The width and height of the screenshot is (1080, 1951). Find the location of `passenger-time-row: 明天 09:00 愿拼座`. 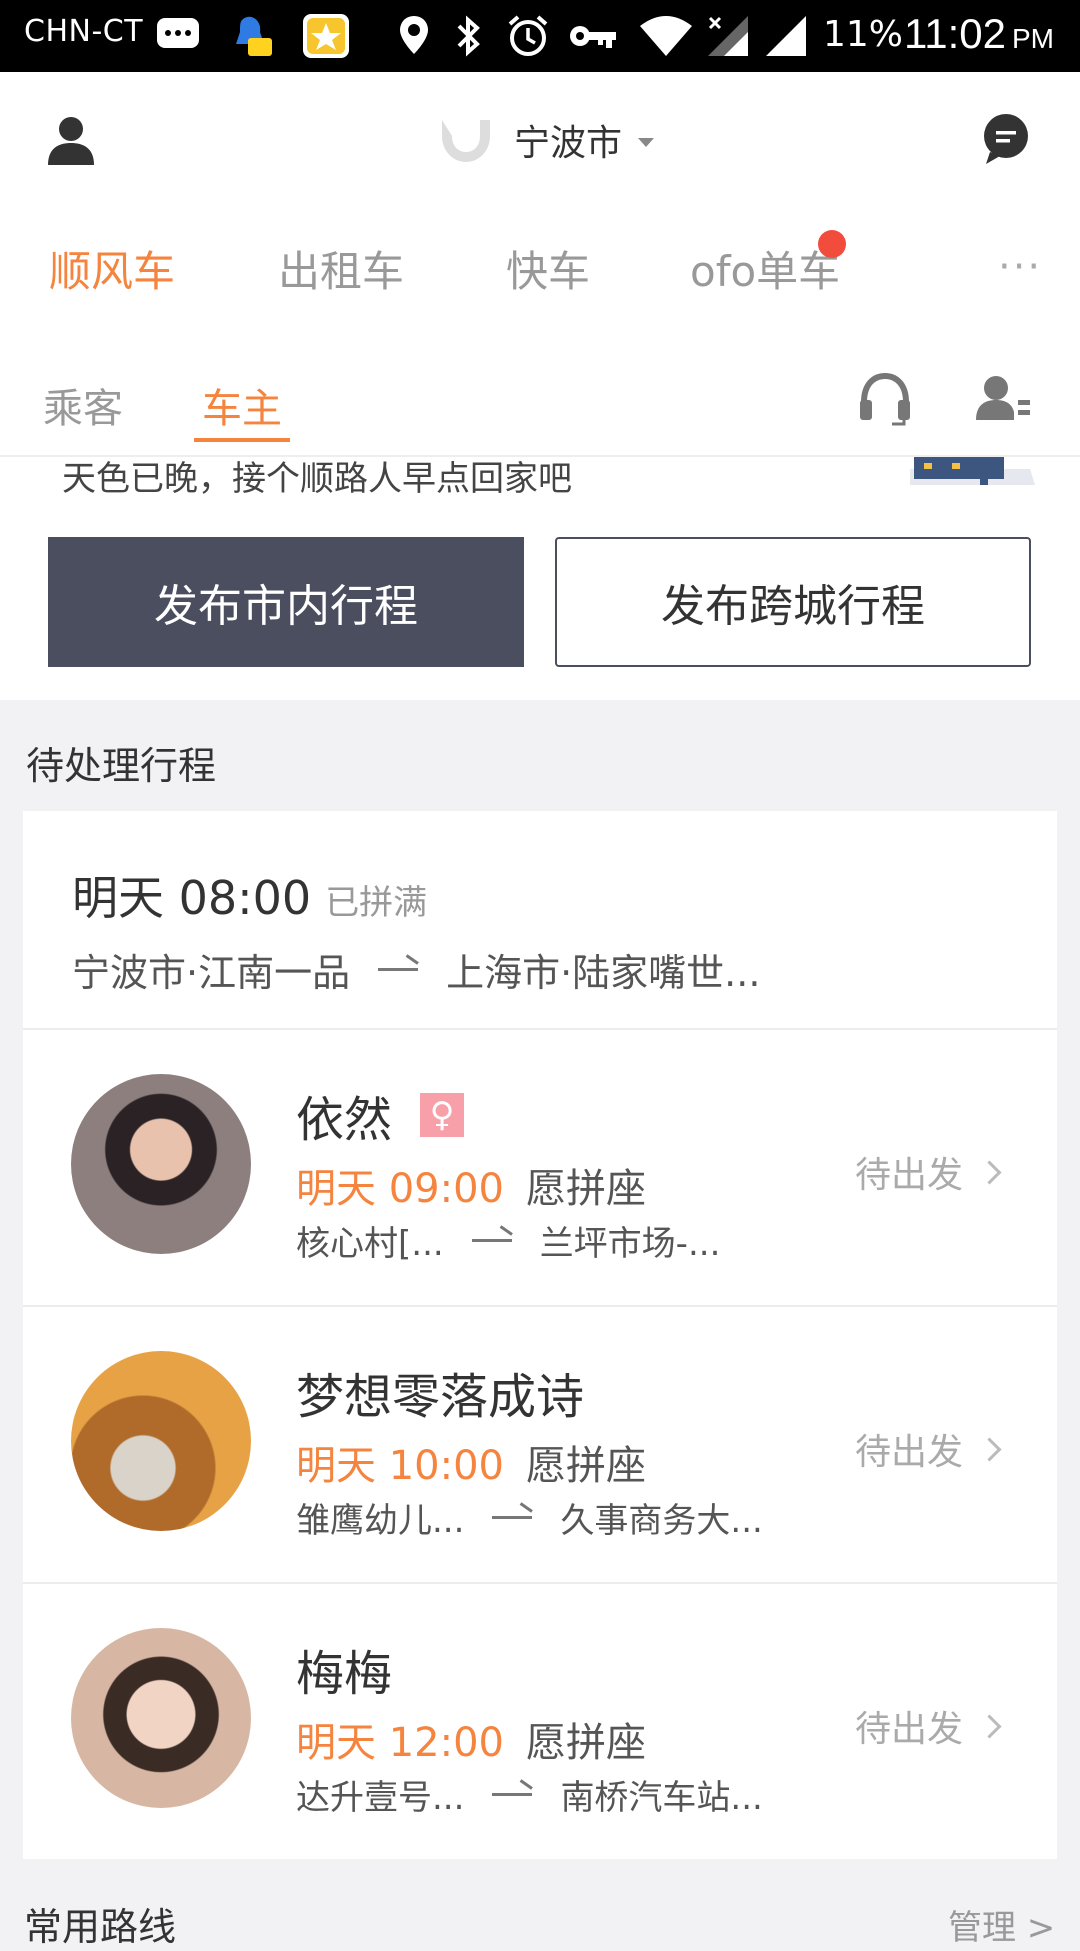

passenger-time-row: 明天 09:00 愿拼座 is located at coordinates (471, 1185).